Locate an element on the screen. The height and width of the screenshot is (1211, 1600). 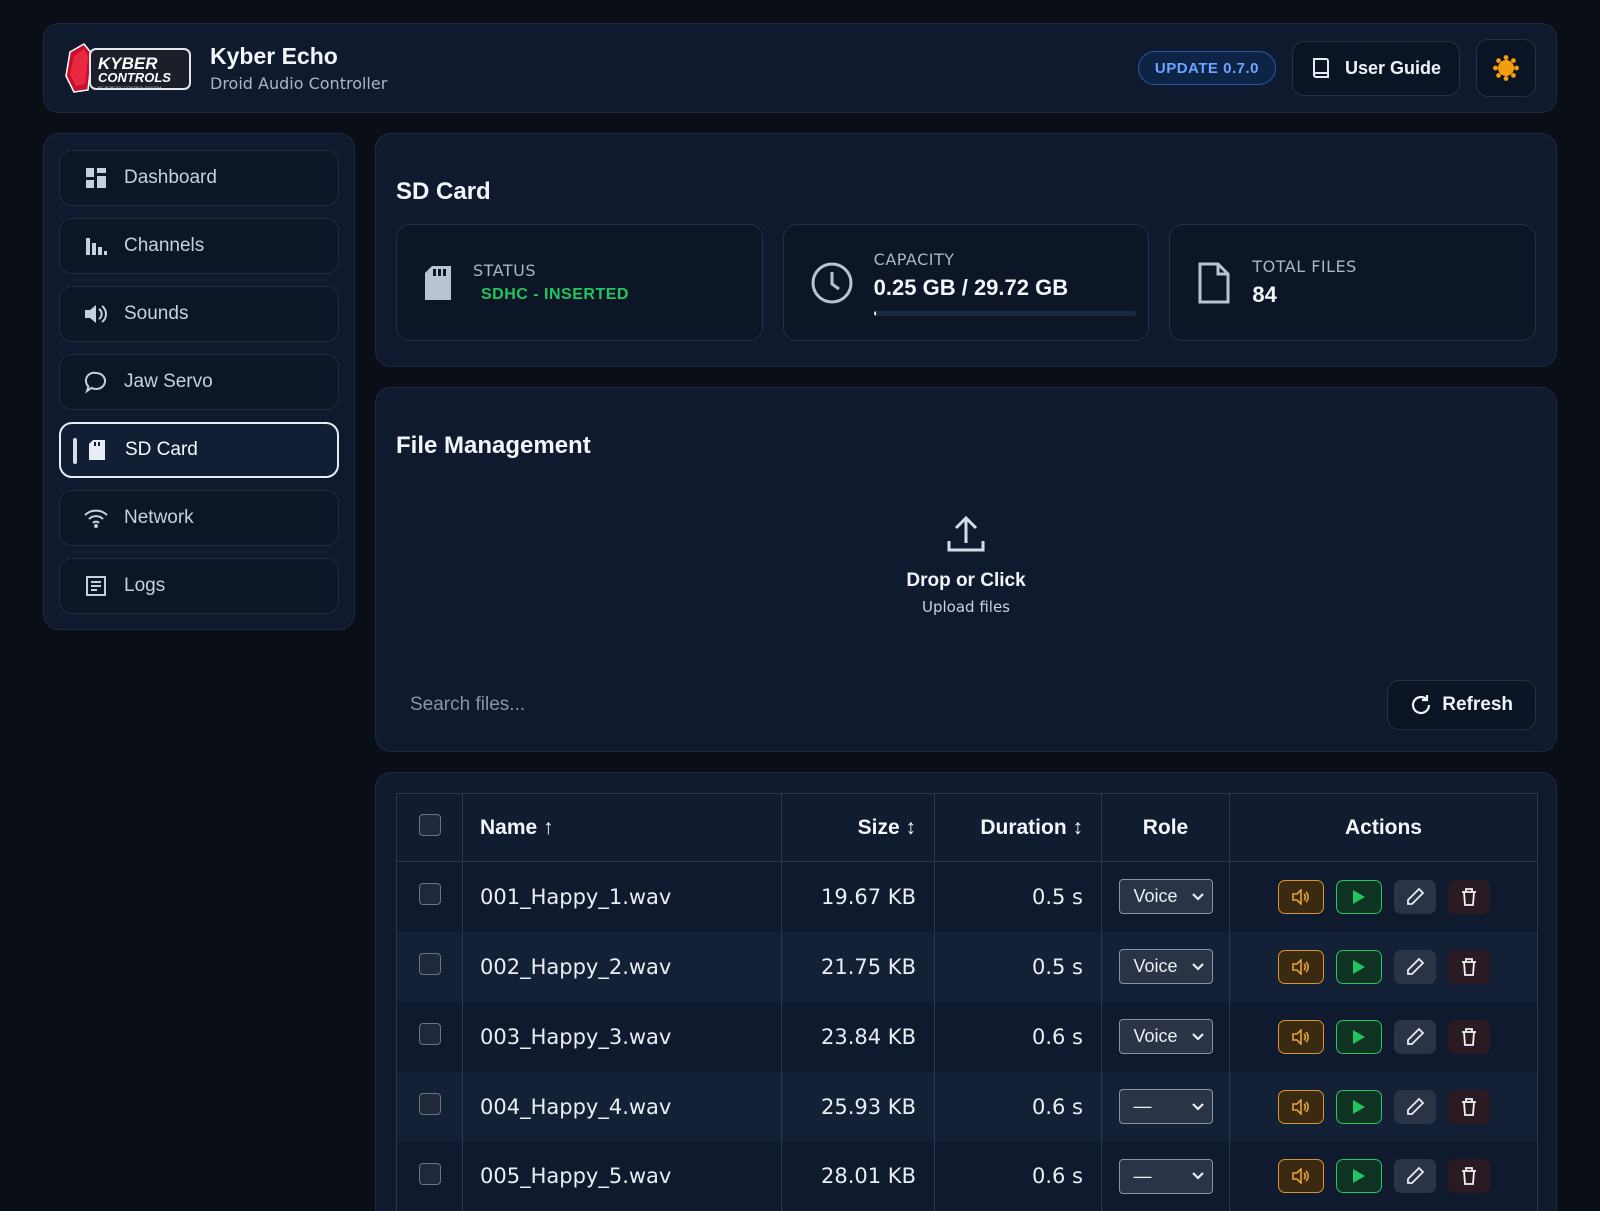
sidebar-item-jaw-servo: Jaw Servo is located at coordinates (199, 382).